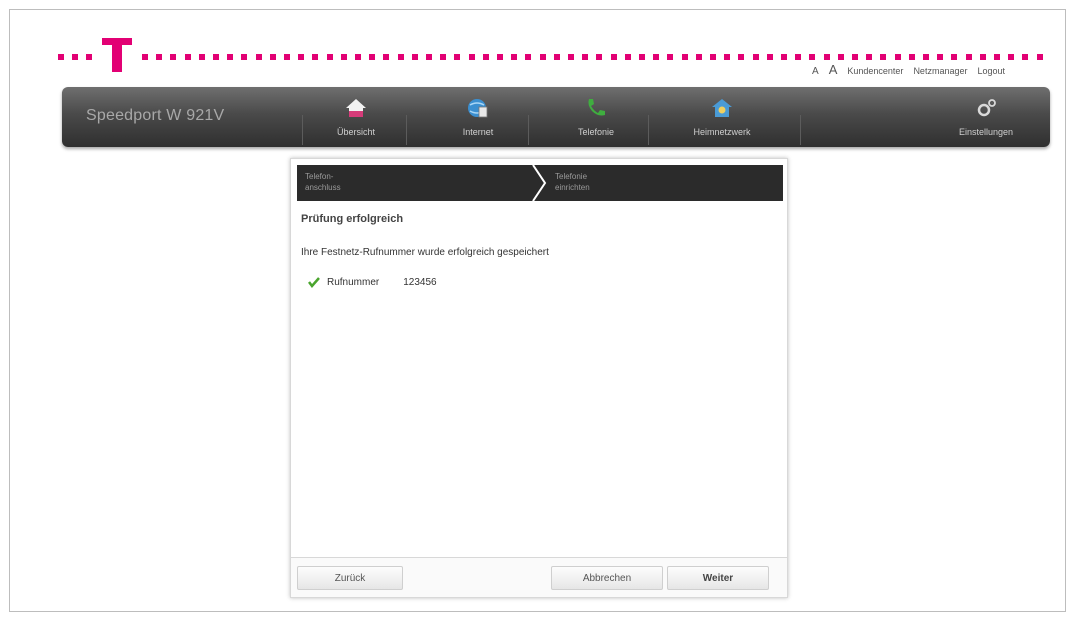  Describe the element at coordinates (986, 132) in the screenshot. I see `nav-item-label: Einstellungen` at that location.